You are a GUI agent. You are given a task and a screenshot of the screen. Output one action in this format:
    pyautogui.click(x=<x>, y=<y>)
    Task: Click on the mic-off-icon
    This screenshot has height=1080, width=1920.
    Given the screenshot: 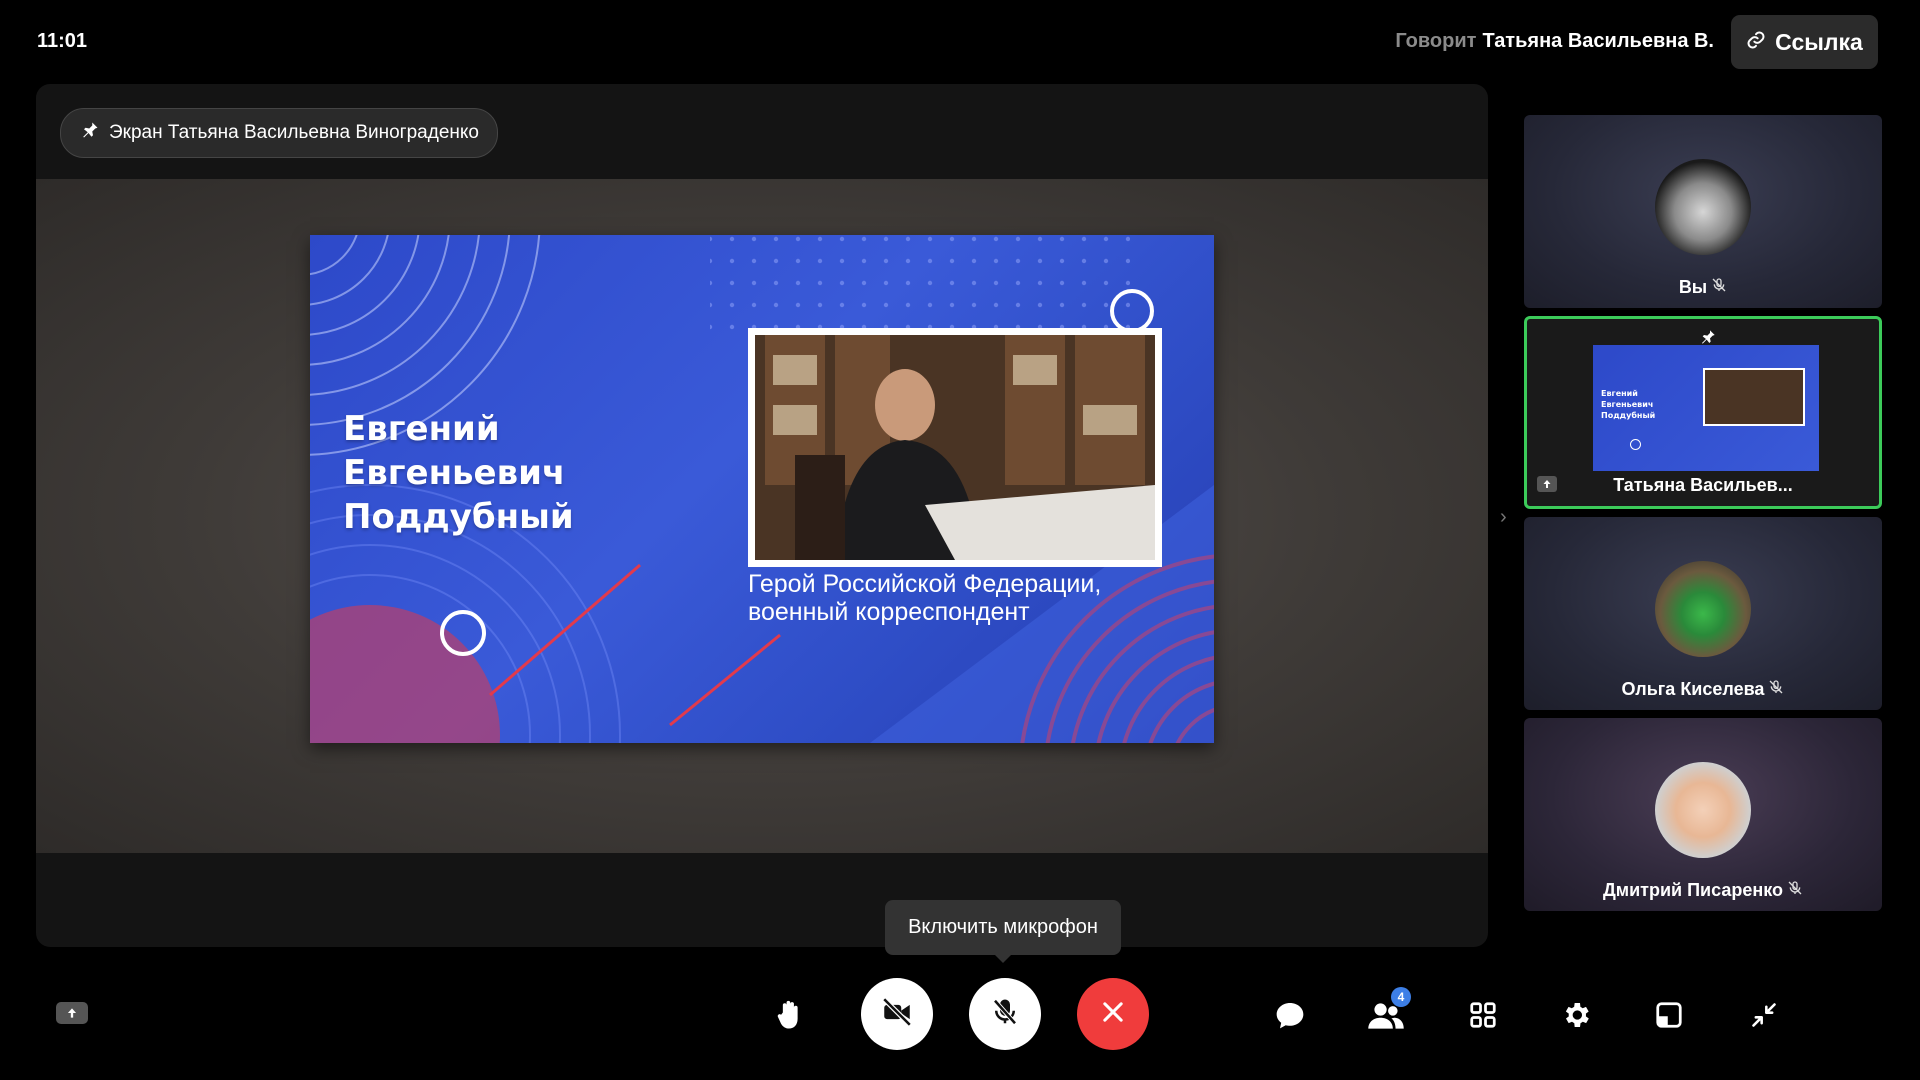 What is the action you would take?
    pyautogui.click(x=1005, y=1014)
    